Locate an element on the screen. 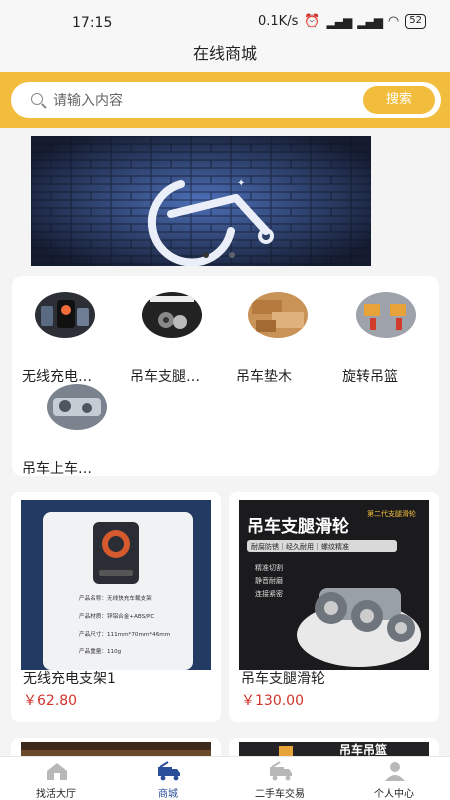 This screenshot has width=450, height=800. tab-profile: 个人中心 is located at coordinates (394, 778).